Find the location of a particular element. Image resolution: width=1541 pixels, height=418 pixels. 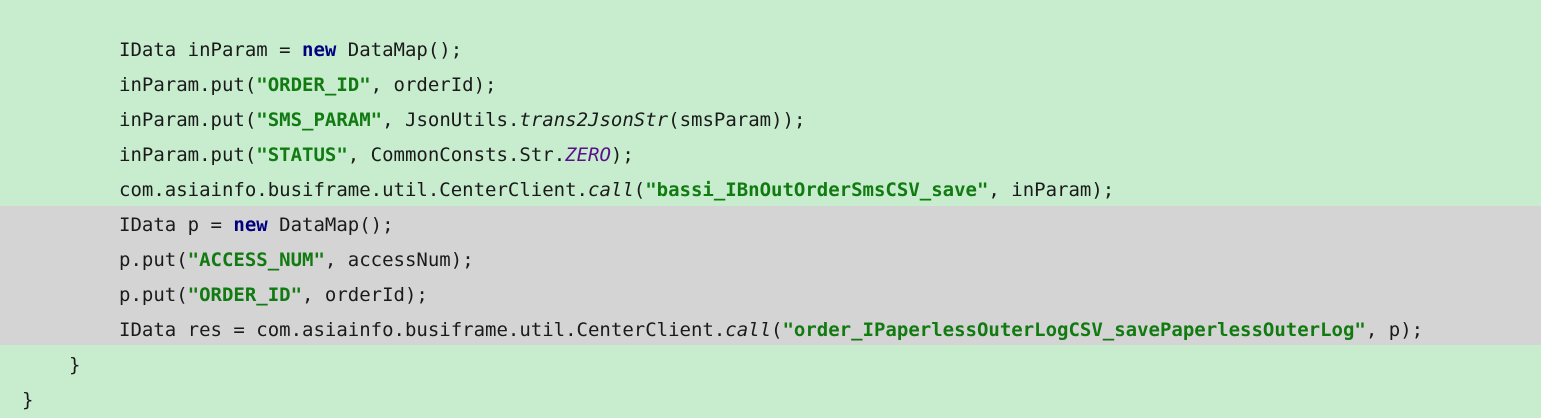

code-token-field: ZERO is located at coordinates (588, 155).